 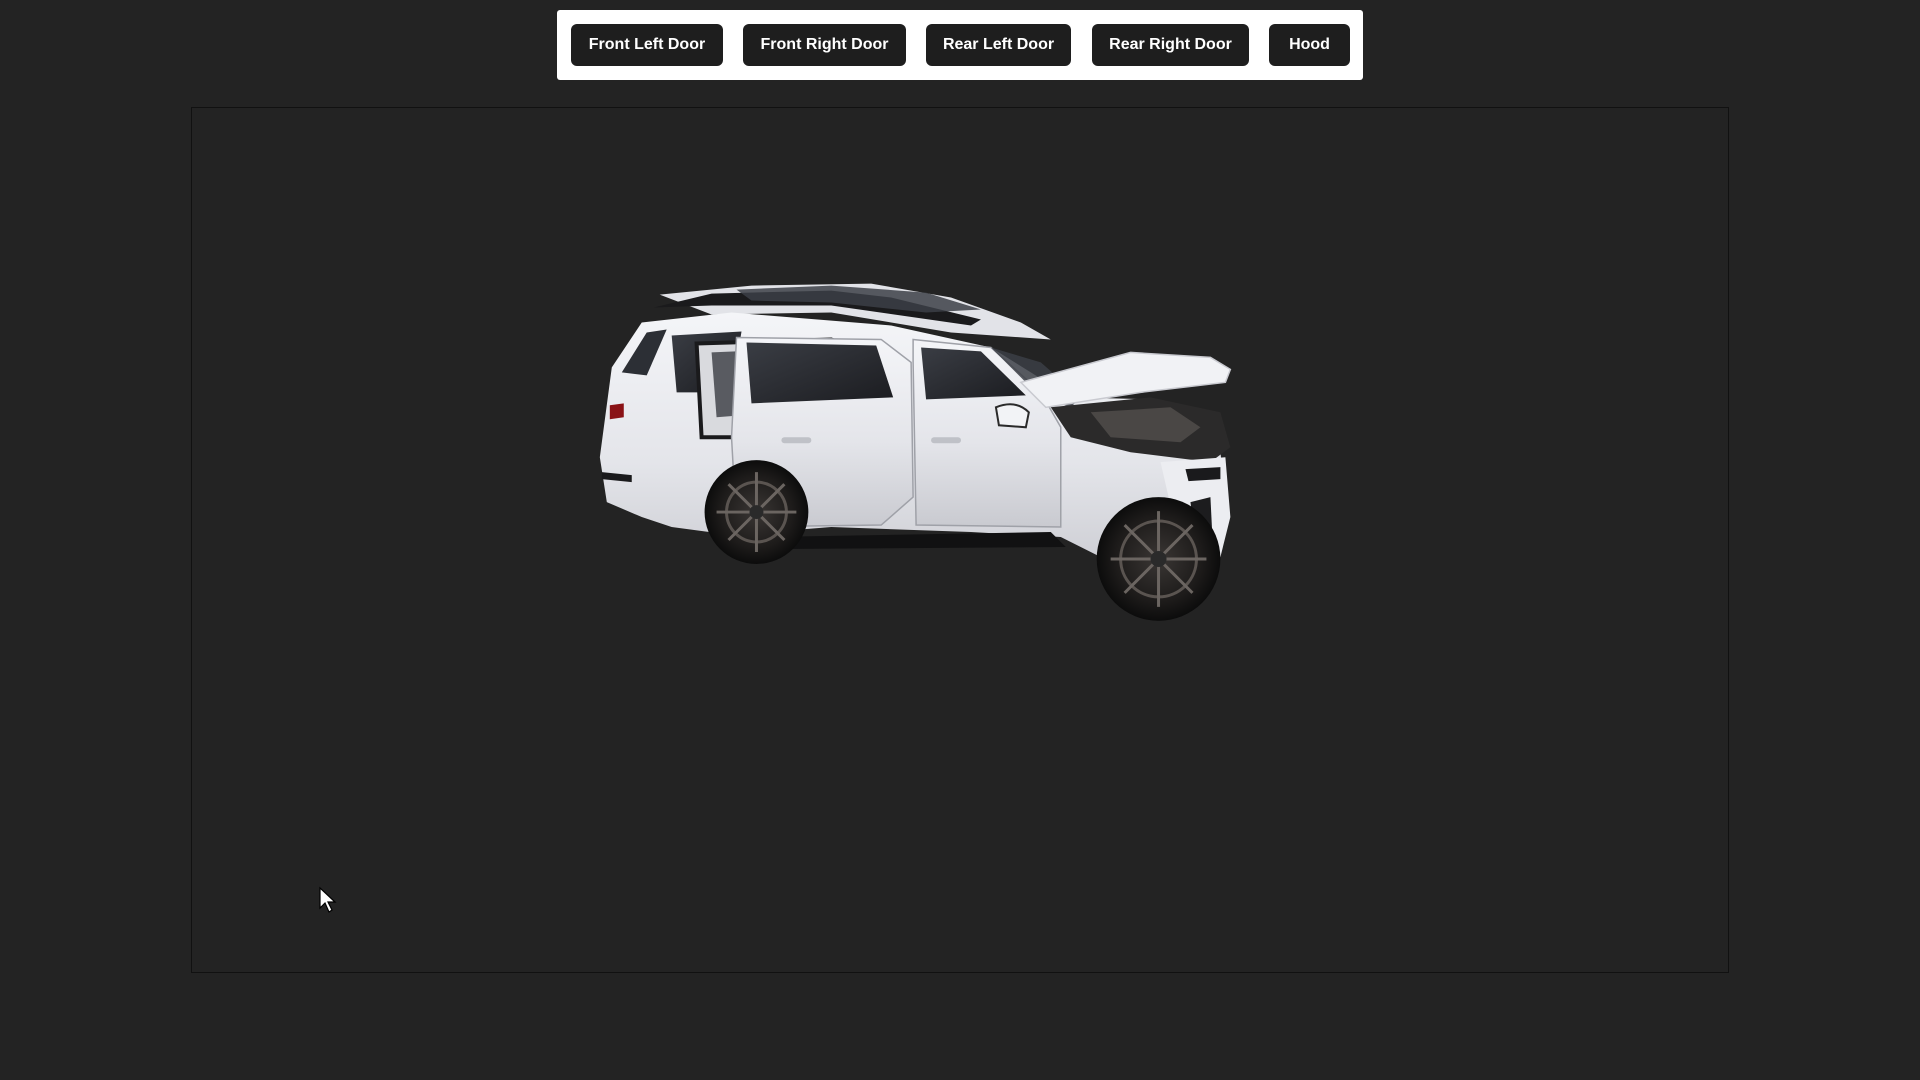 I want to click on rear-right-door-button: Rear Right Door, so click(x=1170, y=45).